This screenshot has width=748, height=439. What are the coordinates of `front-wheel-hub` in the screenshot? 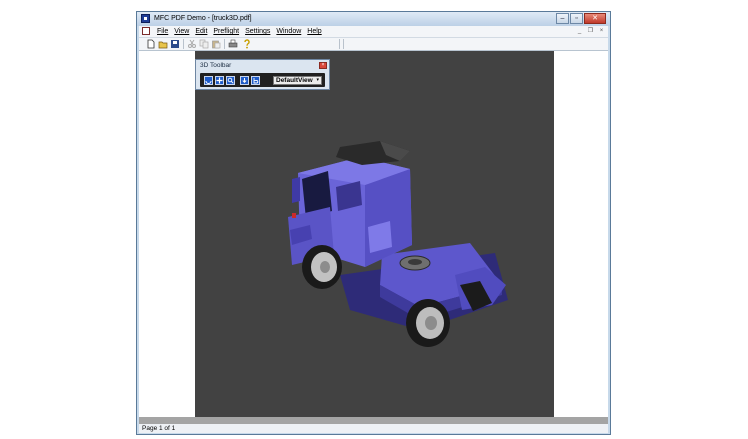 It's located at (325, 267).